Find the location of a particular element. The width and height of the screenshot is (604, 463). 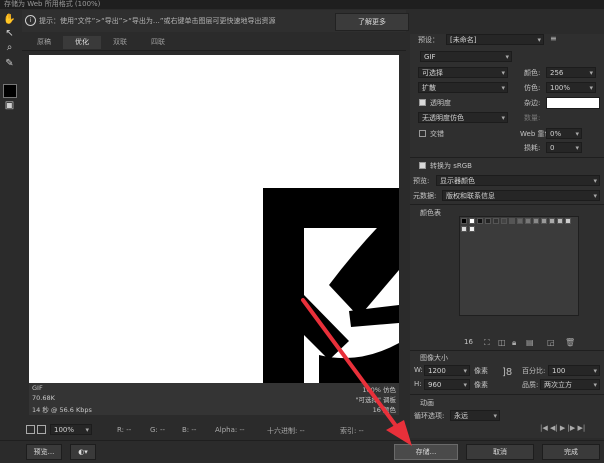

constrain-link-icon: ]8 is located at coordinates (507, 372).